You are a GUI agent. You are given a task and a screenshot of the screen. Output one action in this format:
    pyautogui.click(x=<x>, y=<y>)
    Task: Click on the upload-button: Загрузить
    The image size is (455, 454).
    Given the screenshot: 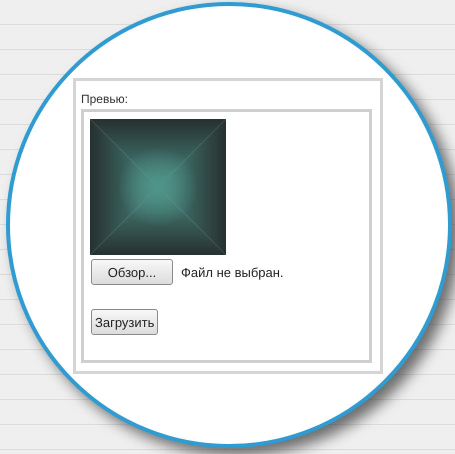 What is the action you would take?
    pyautogui.click(x=124, y=322)
    